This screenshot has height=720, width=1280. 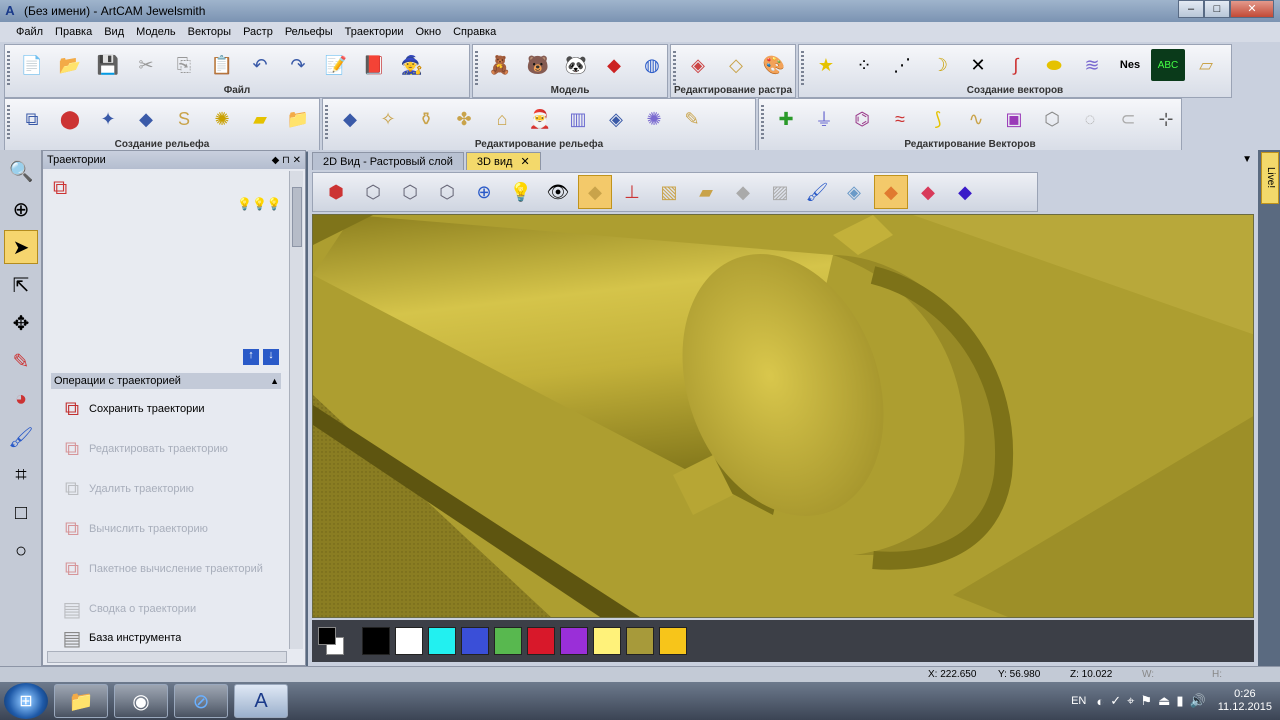 What do you see at coordinates (81, 701) in the screenshot?
I see `explorer-task-icon: 📁` at bounding box center [81, 701].